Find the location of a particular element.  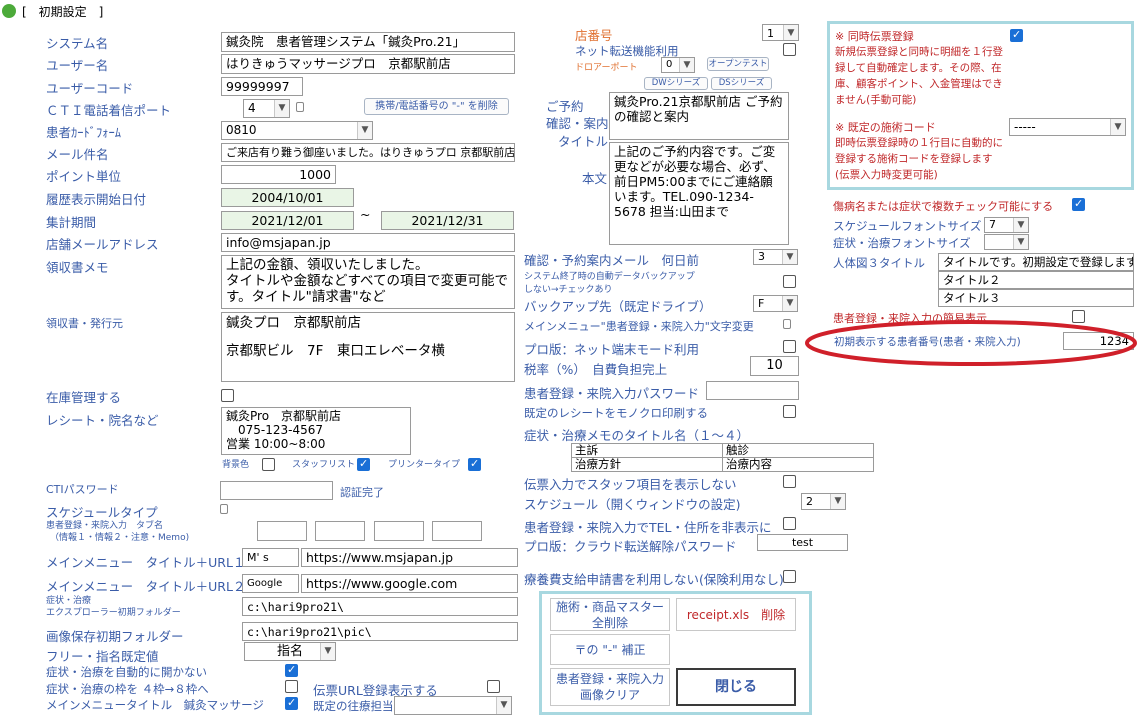

staff-list-checkbox is located at coordinates (363, 464).